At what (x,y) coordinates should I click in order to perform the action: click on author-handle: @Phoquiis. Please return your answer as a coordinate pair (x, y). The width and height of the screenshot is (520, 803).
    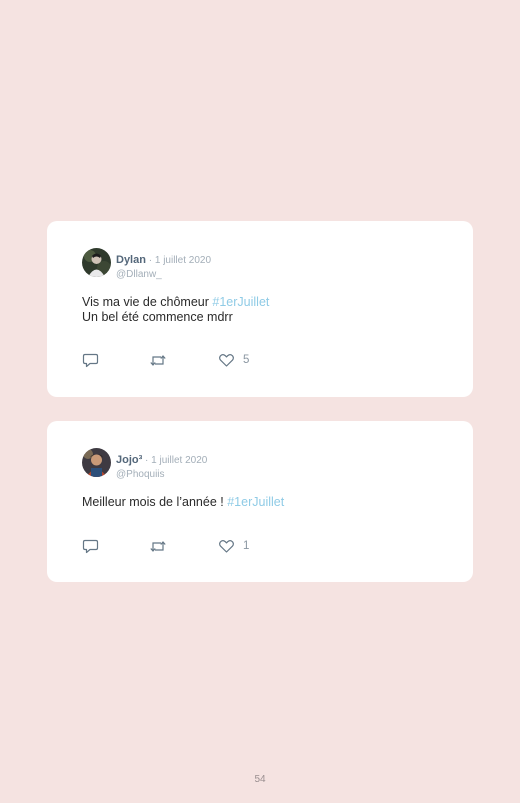
    Looking at the image, I should click on (161, 474).